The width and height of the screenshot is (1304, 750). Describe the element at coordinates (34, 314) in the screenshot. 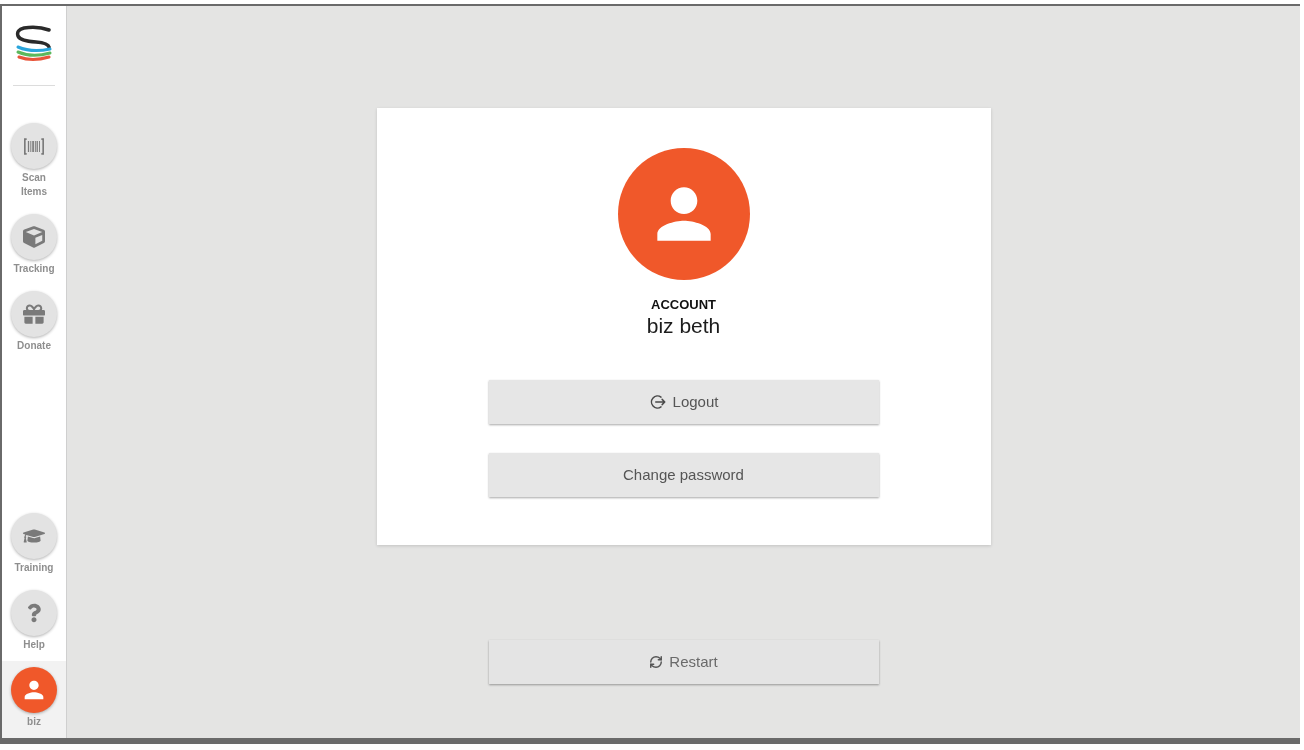

I see `gift-icon` at that location.